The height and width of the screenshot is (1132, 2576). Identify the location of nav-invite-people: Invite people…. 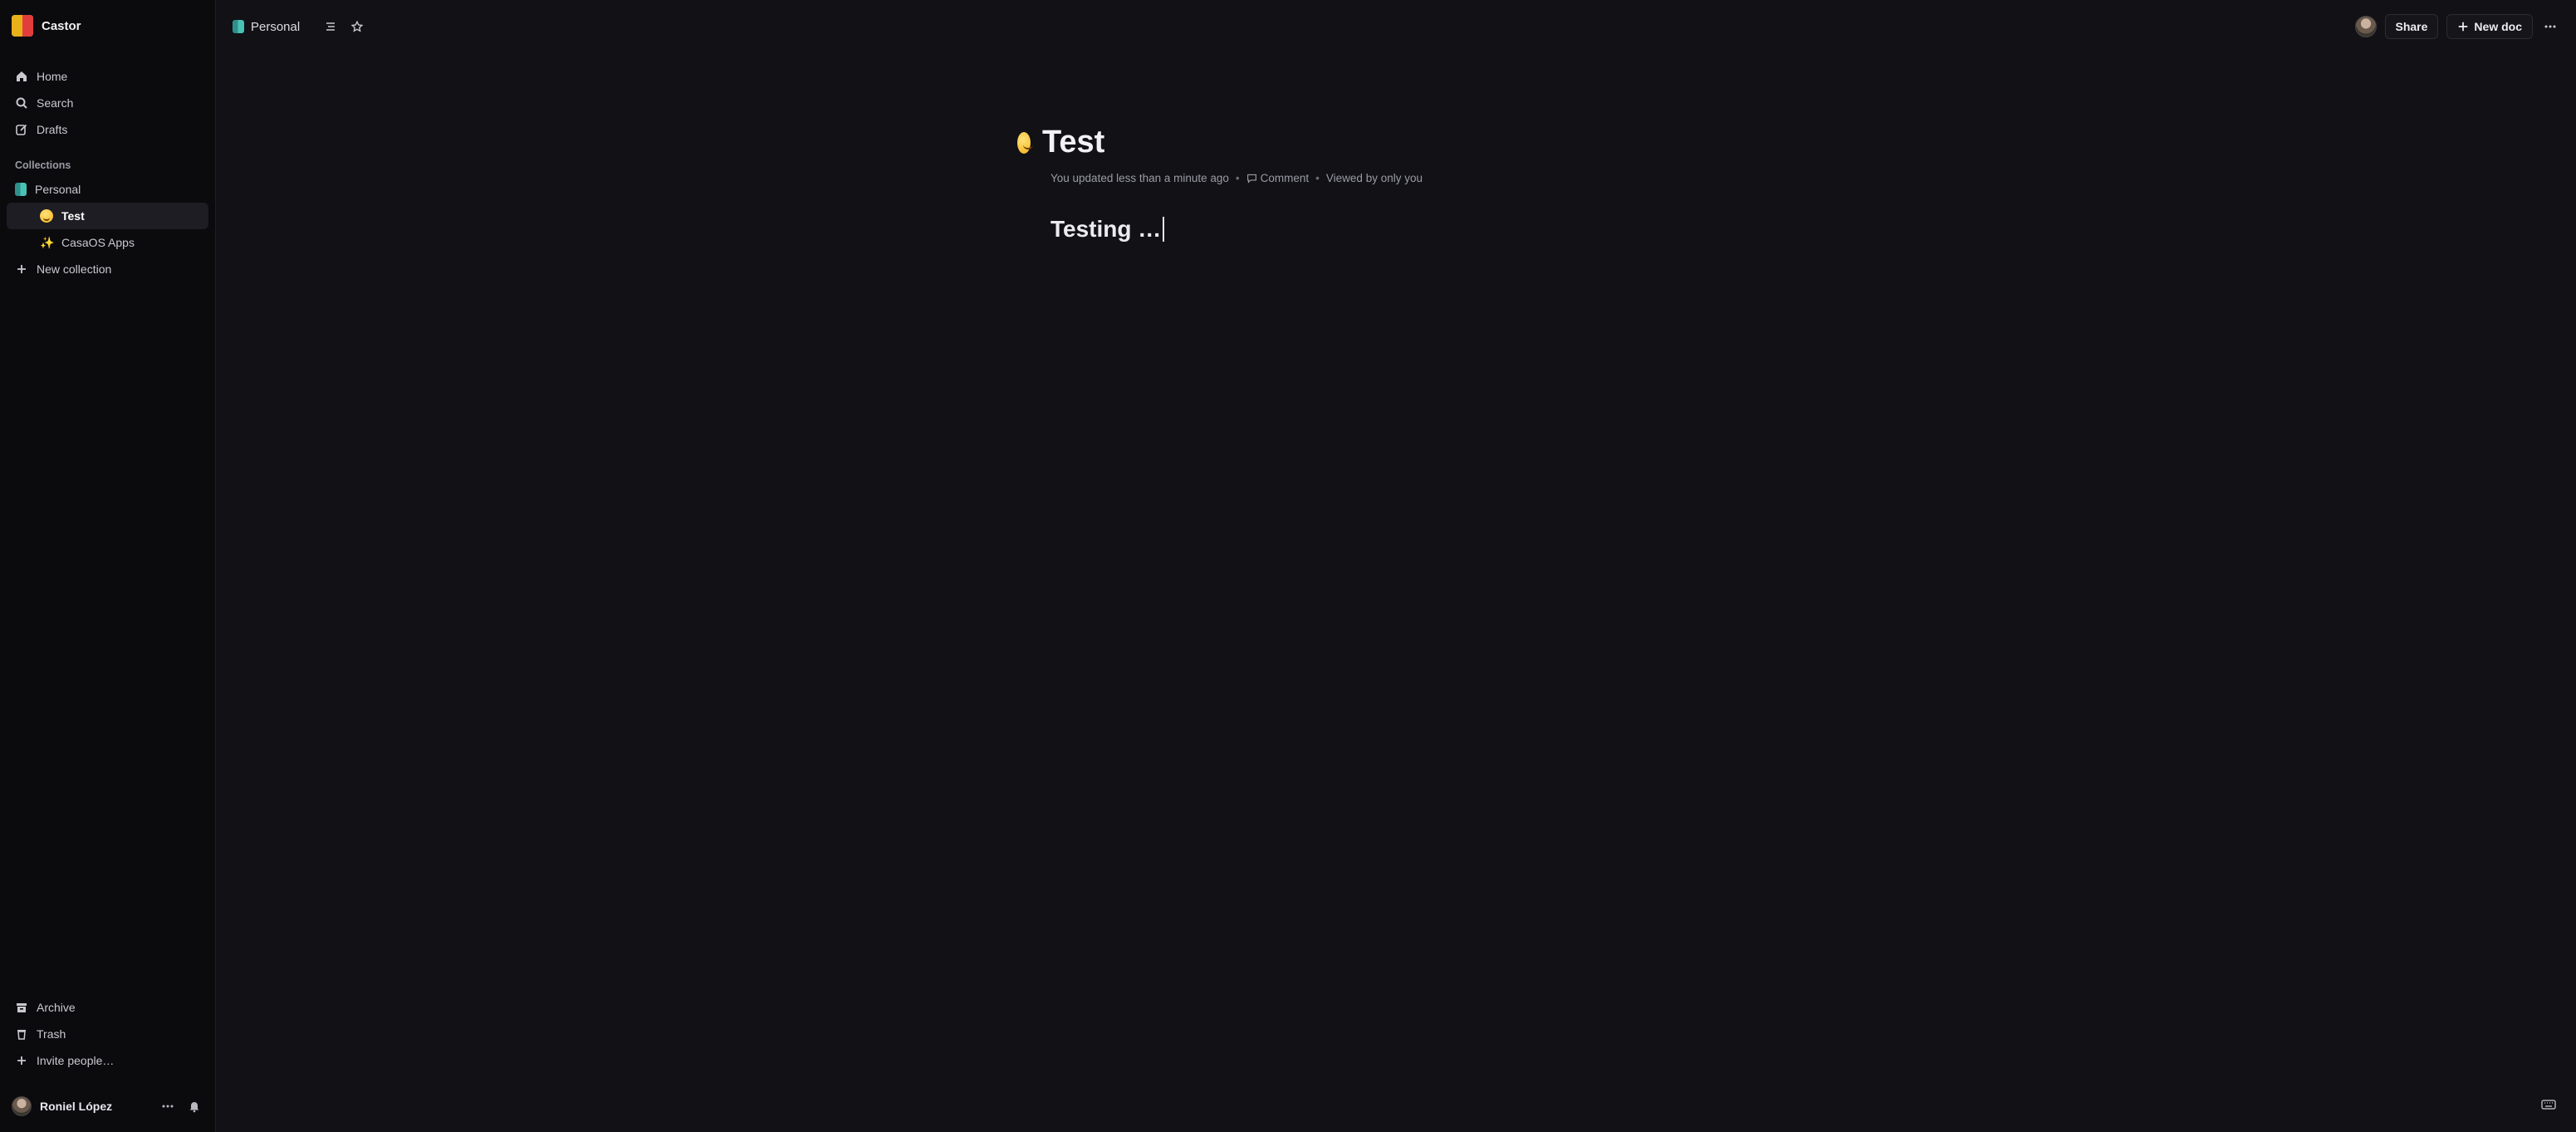
(107, 1060).